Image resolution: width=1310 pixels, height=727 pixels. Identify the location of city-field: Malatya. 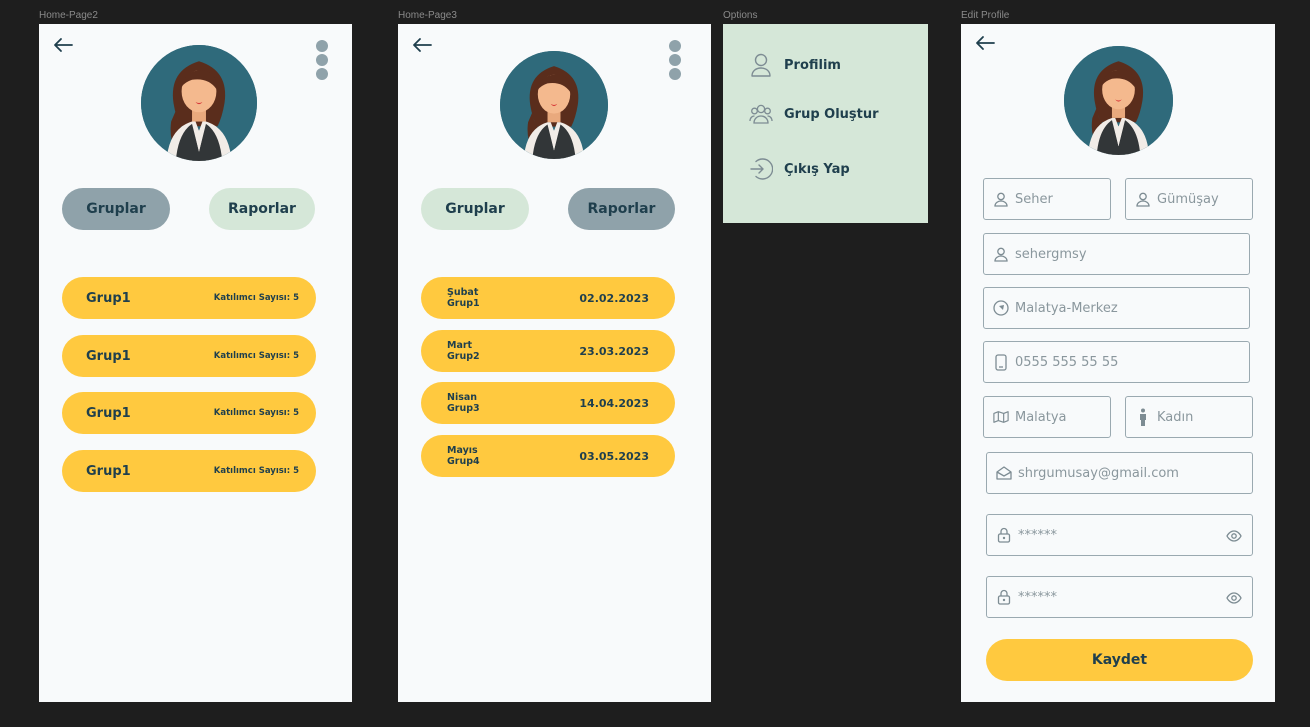
(1047, 417).